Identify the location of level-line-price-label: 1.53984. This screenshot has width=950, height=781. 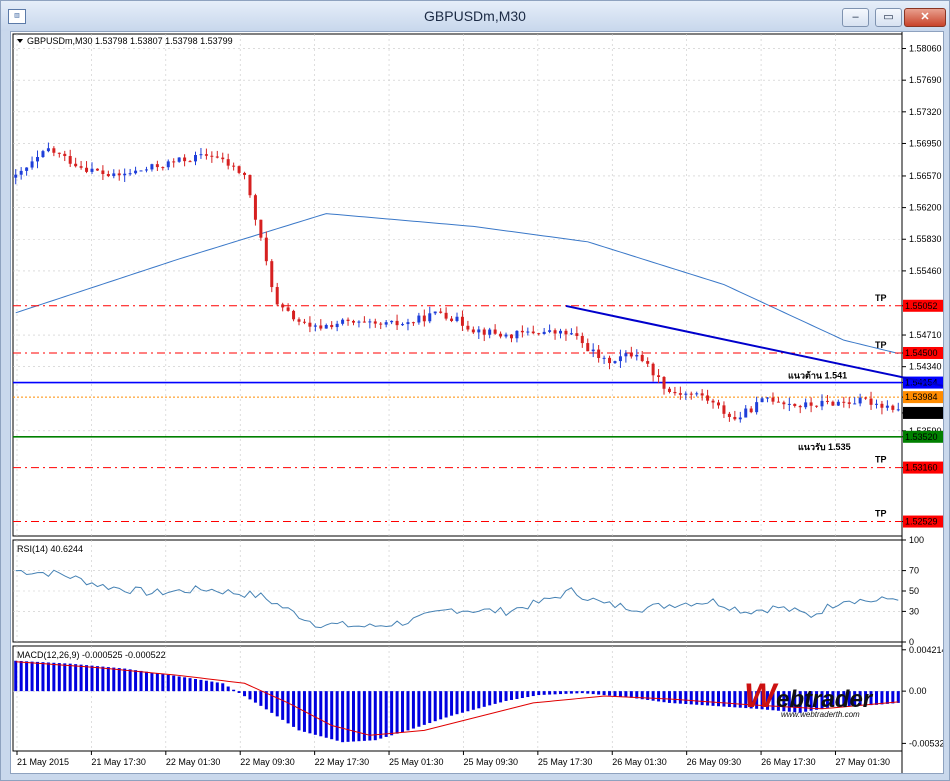
(921, 397).